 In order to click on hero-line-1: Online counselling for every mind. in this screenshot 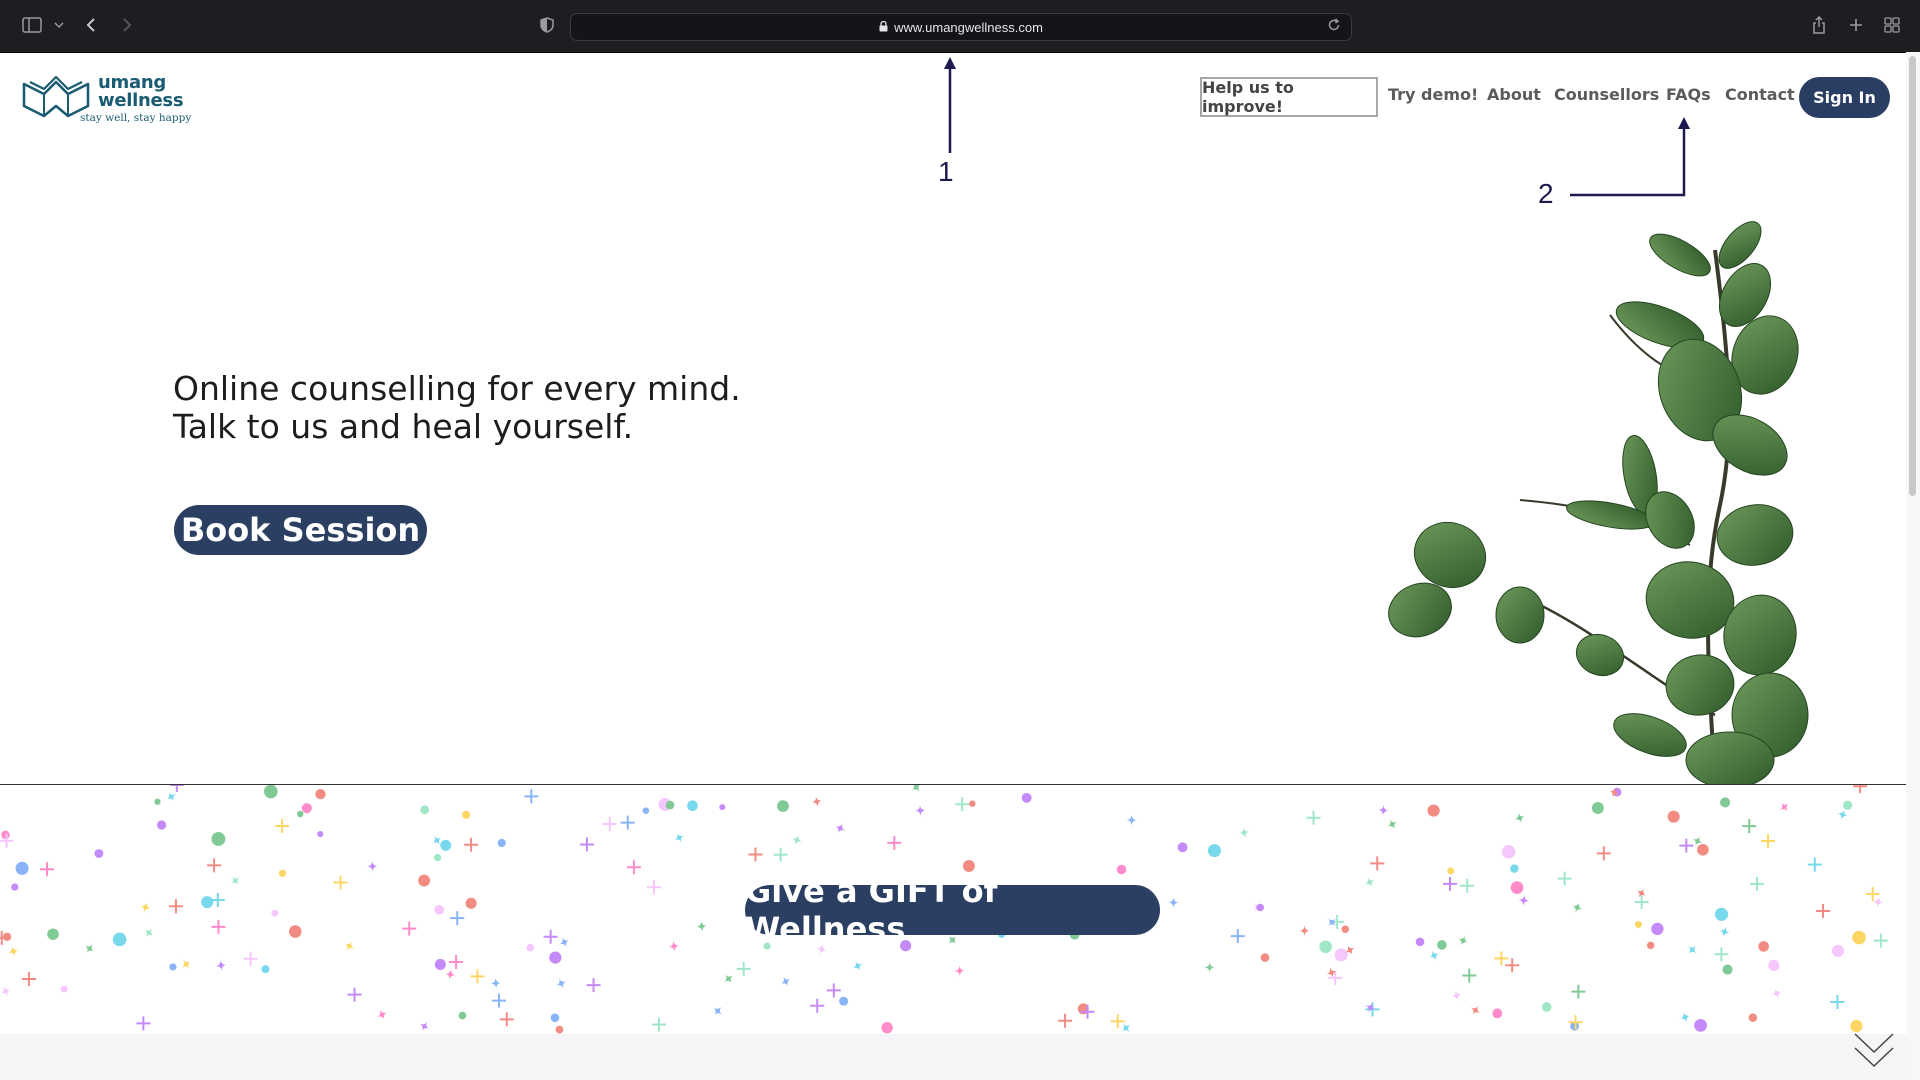, I will do `click(457, 388)`.